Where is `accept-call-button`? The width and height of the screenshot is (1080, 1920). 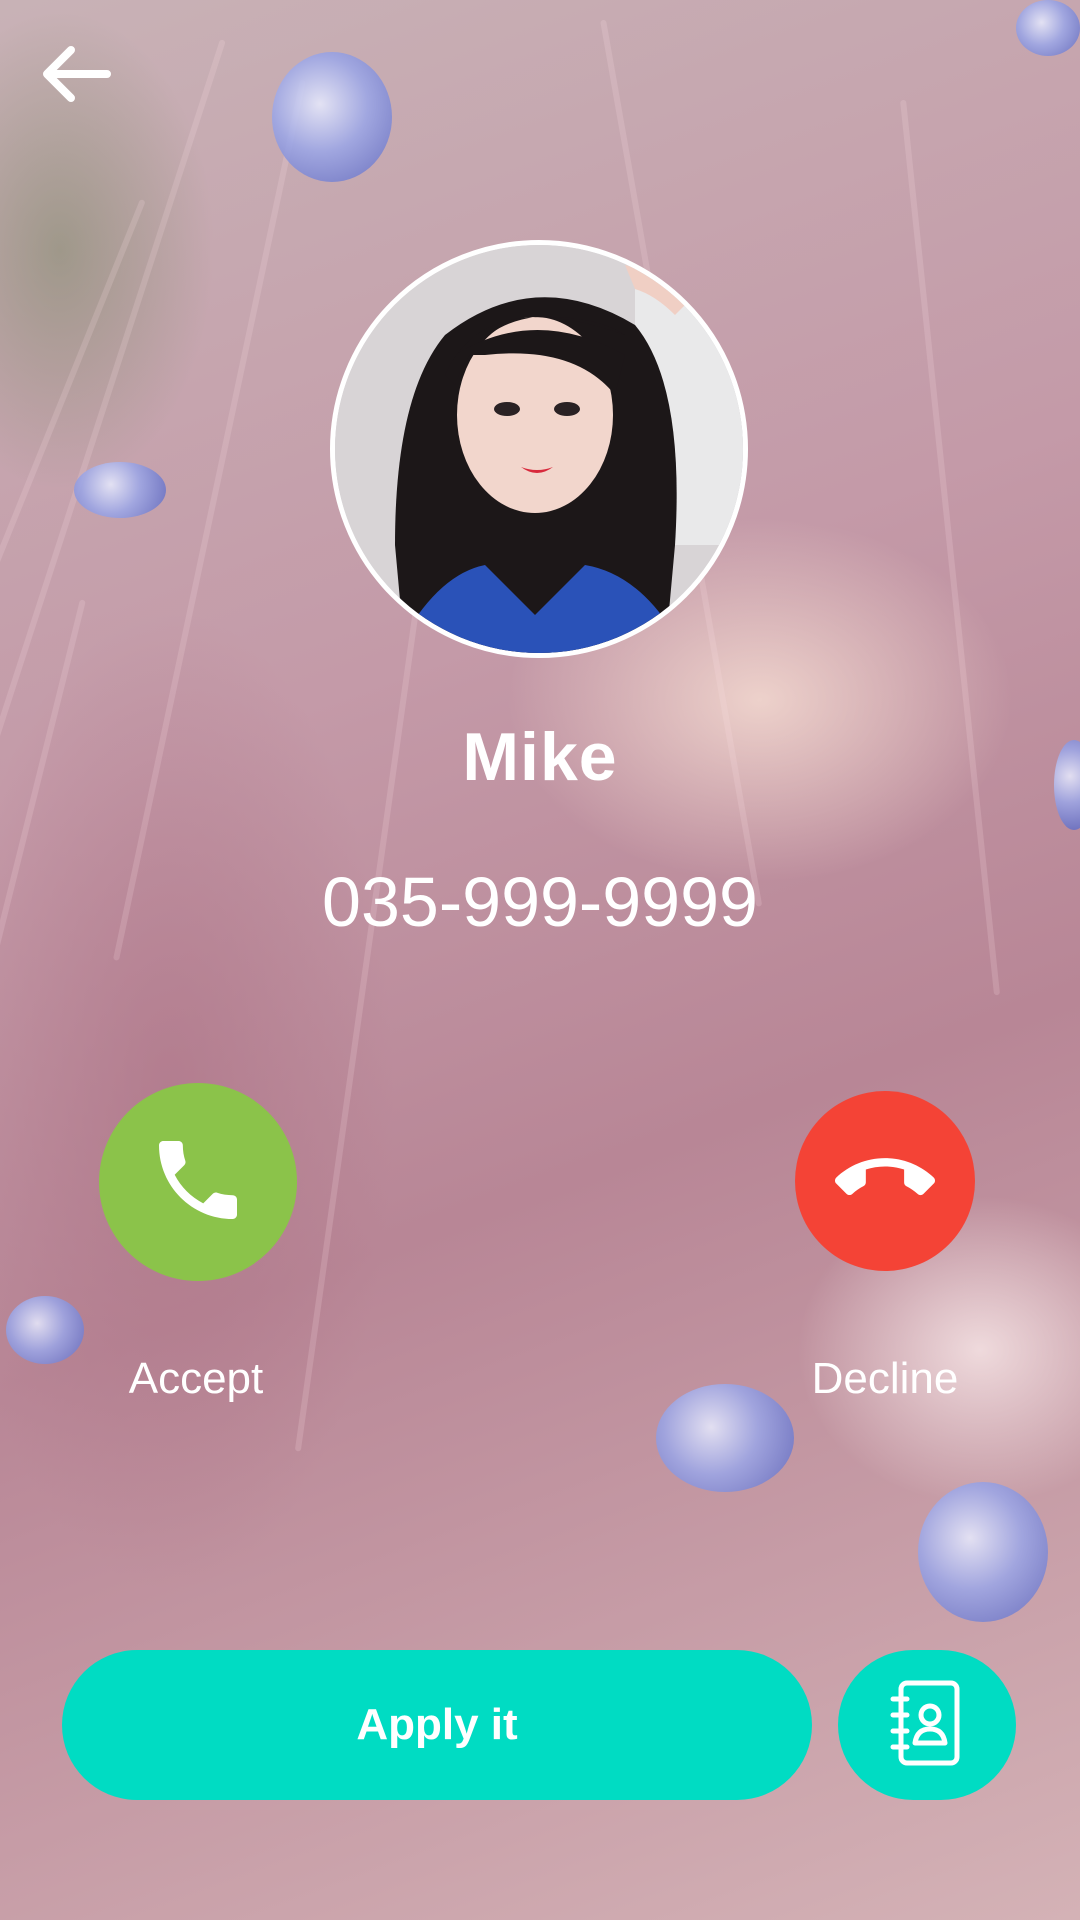
accept-call-button is located at coordinates (198, 1182).